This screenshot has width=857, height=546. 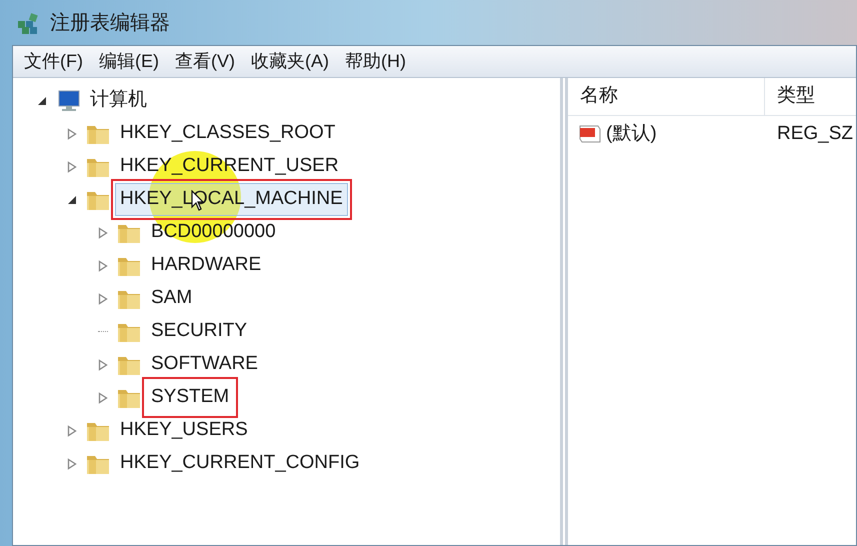 What do you see at coordinates (375, 61) in the screenshot?
I see `menu-item: 帮助(H)` at bounding box center [375, 61].